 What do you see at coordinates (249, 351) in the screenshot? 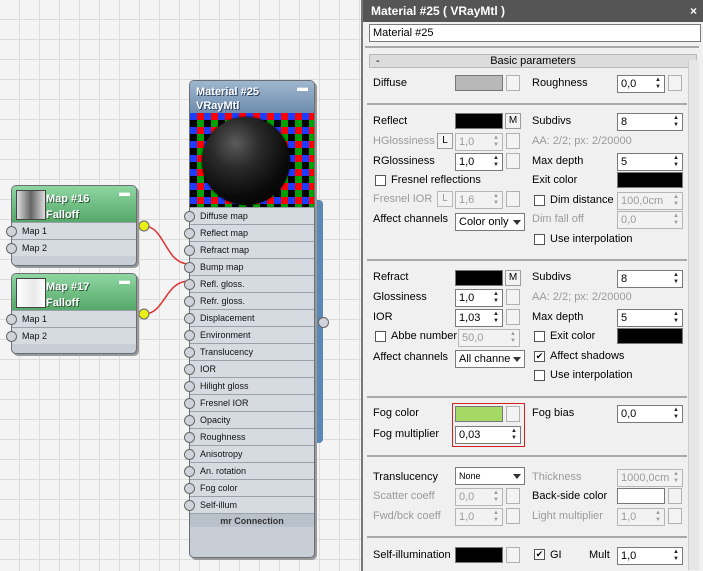
I see `slot-translucency: Translucency` at bounding box center [249, 351].